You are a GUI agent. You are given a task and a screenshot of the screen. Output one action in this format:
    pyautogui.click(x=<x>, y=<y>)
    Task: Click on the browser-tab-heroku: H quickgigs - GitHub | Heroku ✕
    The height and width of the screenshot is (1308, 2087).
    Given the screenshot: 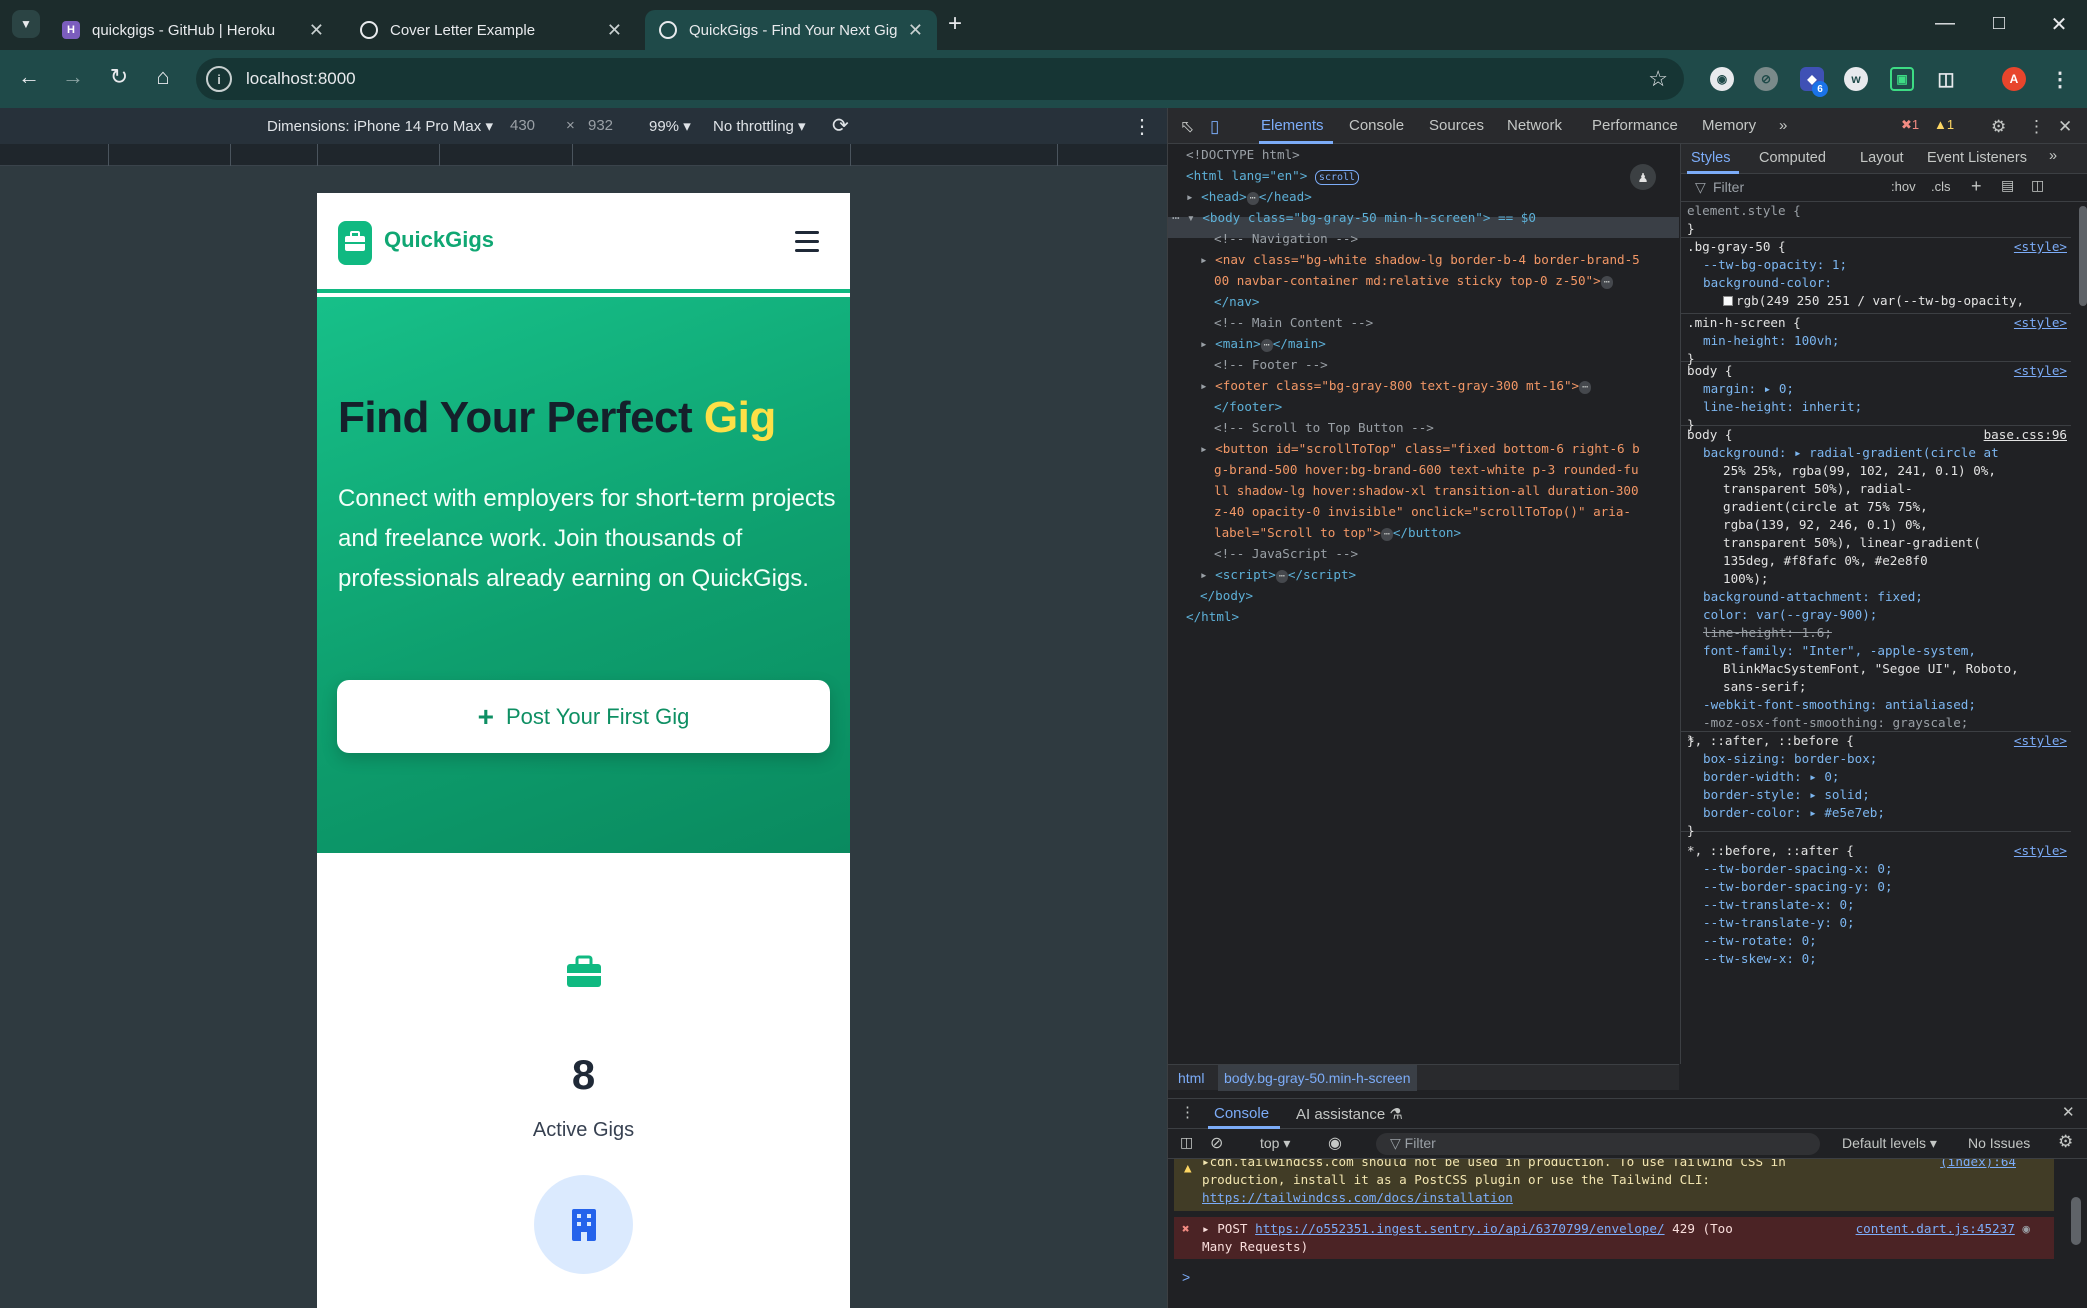 What is the action you would take?
    pyautogui.click(x=193, y=30)
    